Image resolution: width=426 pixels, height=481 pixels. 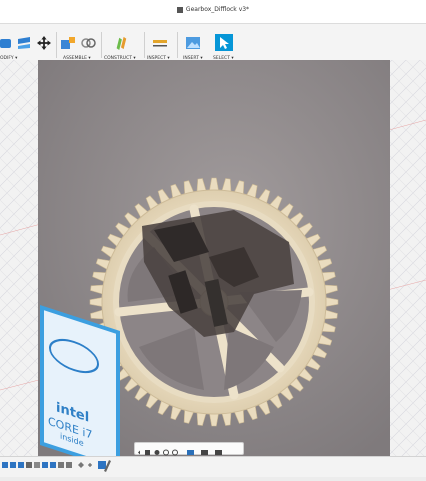 I want to click on measure-icon, so click(x=160, y=43).